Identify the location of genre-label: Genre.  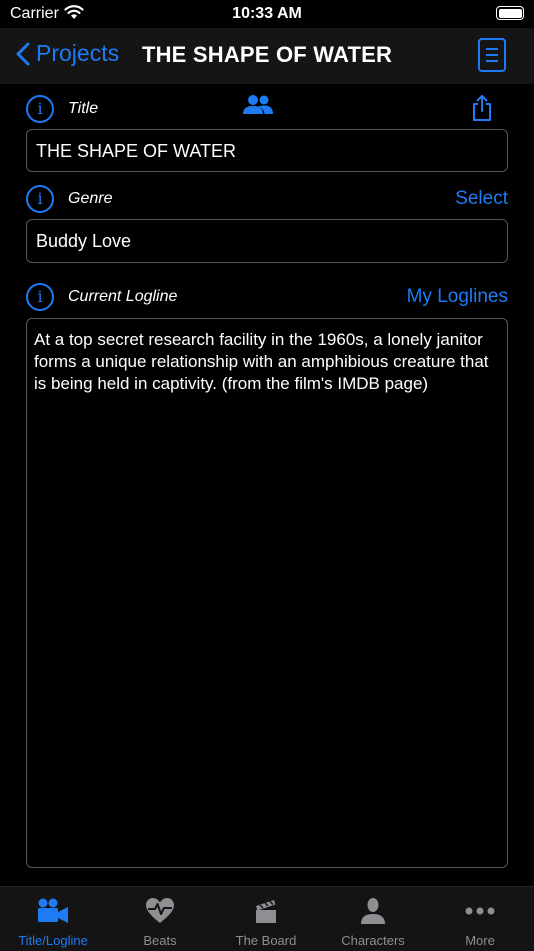
(90, 198).